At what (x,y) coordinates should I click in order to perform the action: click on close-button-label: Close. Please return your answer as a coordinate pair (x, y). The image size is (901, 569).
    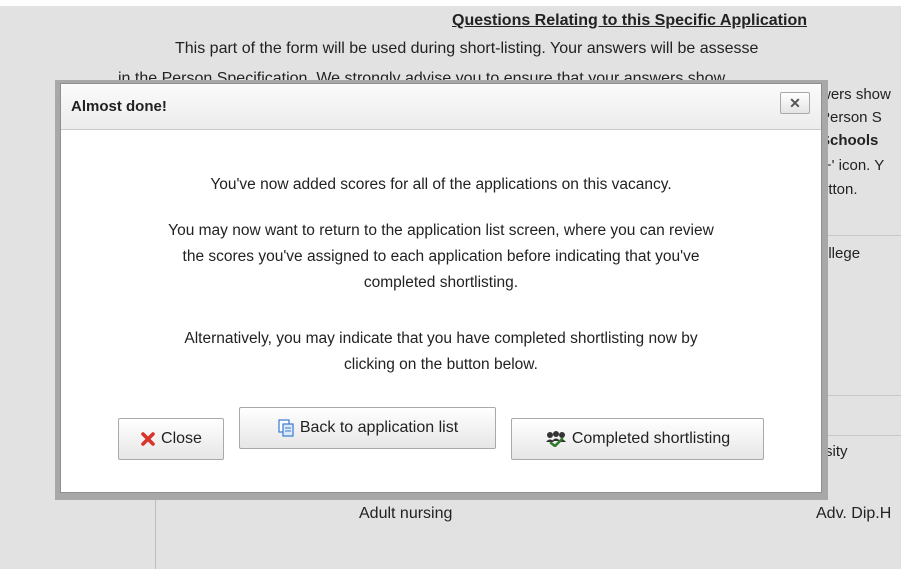
    Looking at the image, I should click on (181, 438).